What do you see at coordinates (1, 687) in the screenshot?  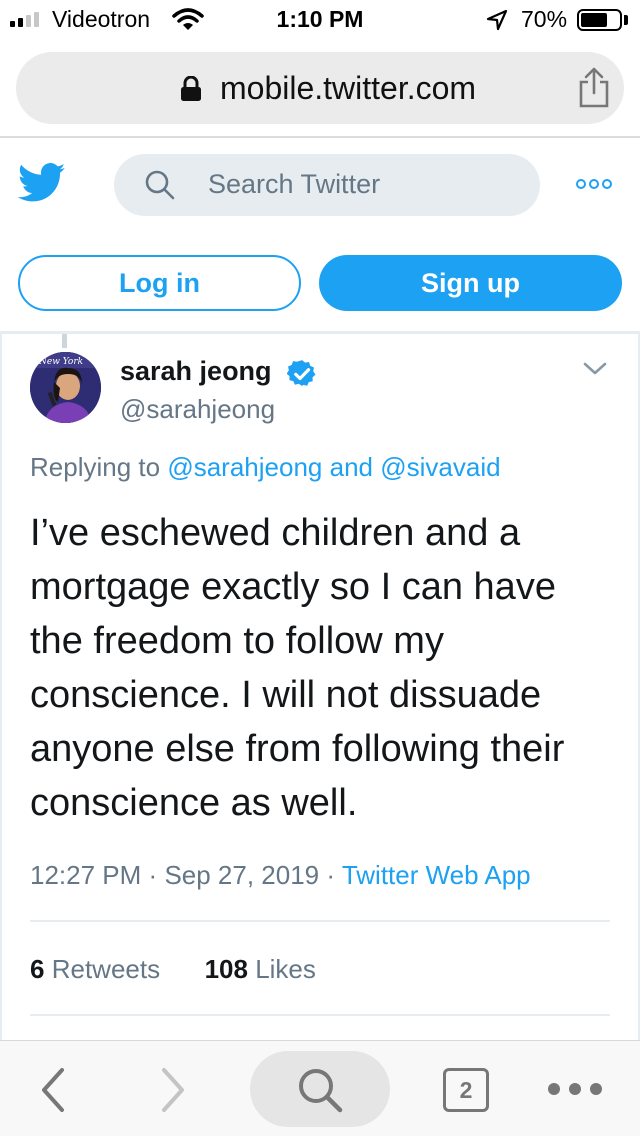 I see `tweet-border-left` at bounding box center [1, 687].